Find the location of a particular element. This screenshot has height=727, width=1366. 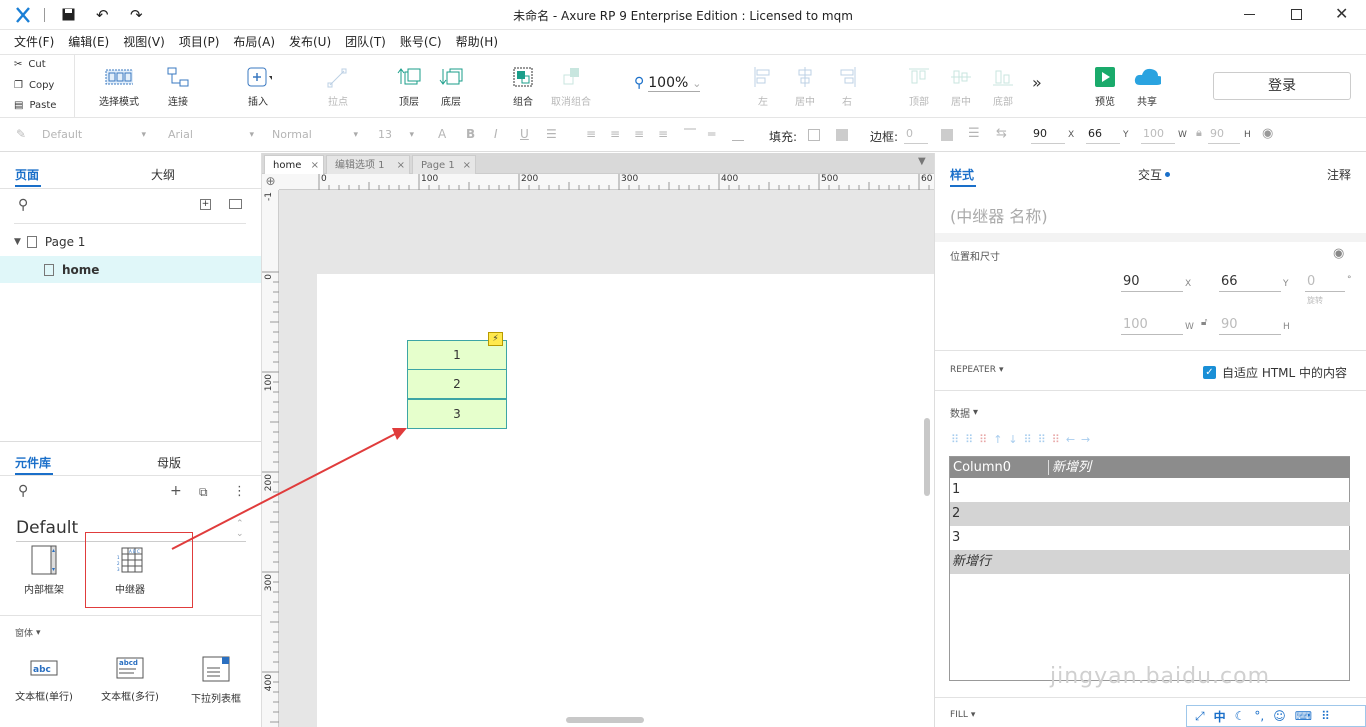

insert-column-icon: ⠿ is located at coordinates (1028, 439).